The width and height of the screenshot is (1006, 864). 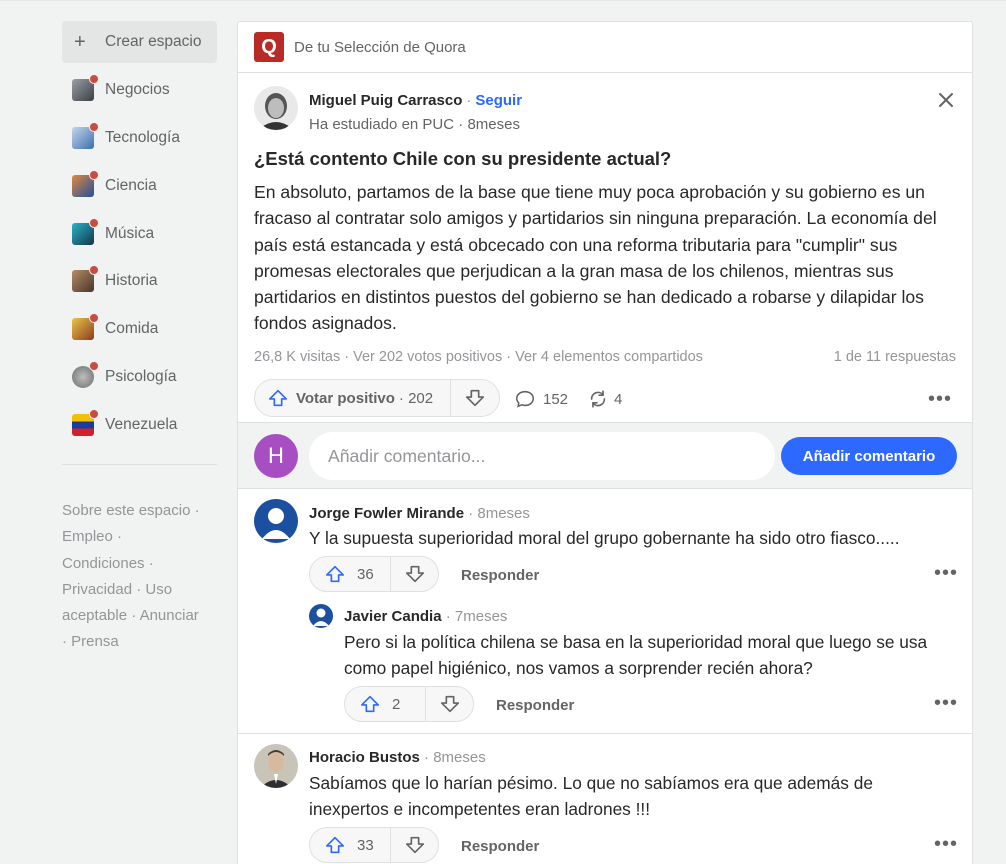 I want to click on comment-time: · 7meses, so click(x=476, y=616).